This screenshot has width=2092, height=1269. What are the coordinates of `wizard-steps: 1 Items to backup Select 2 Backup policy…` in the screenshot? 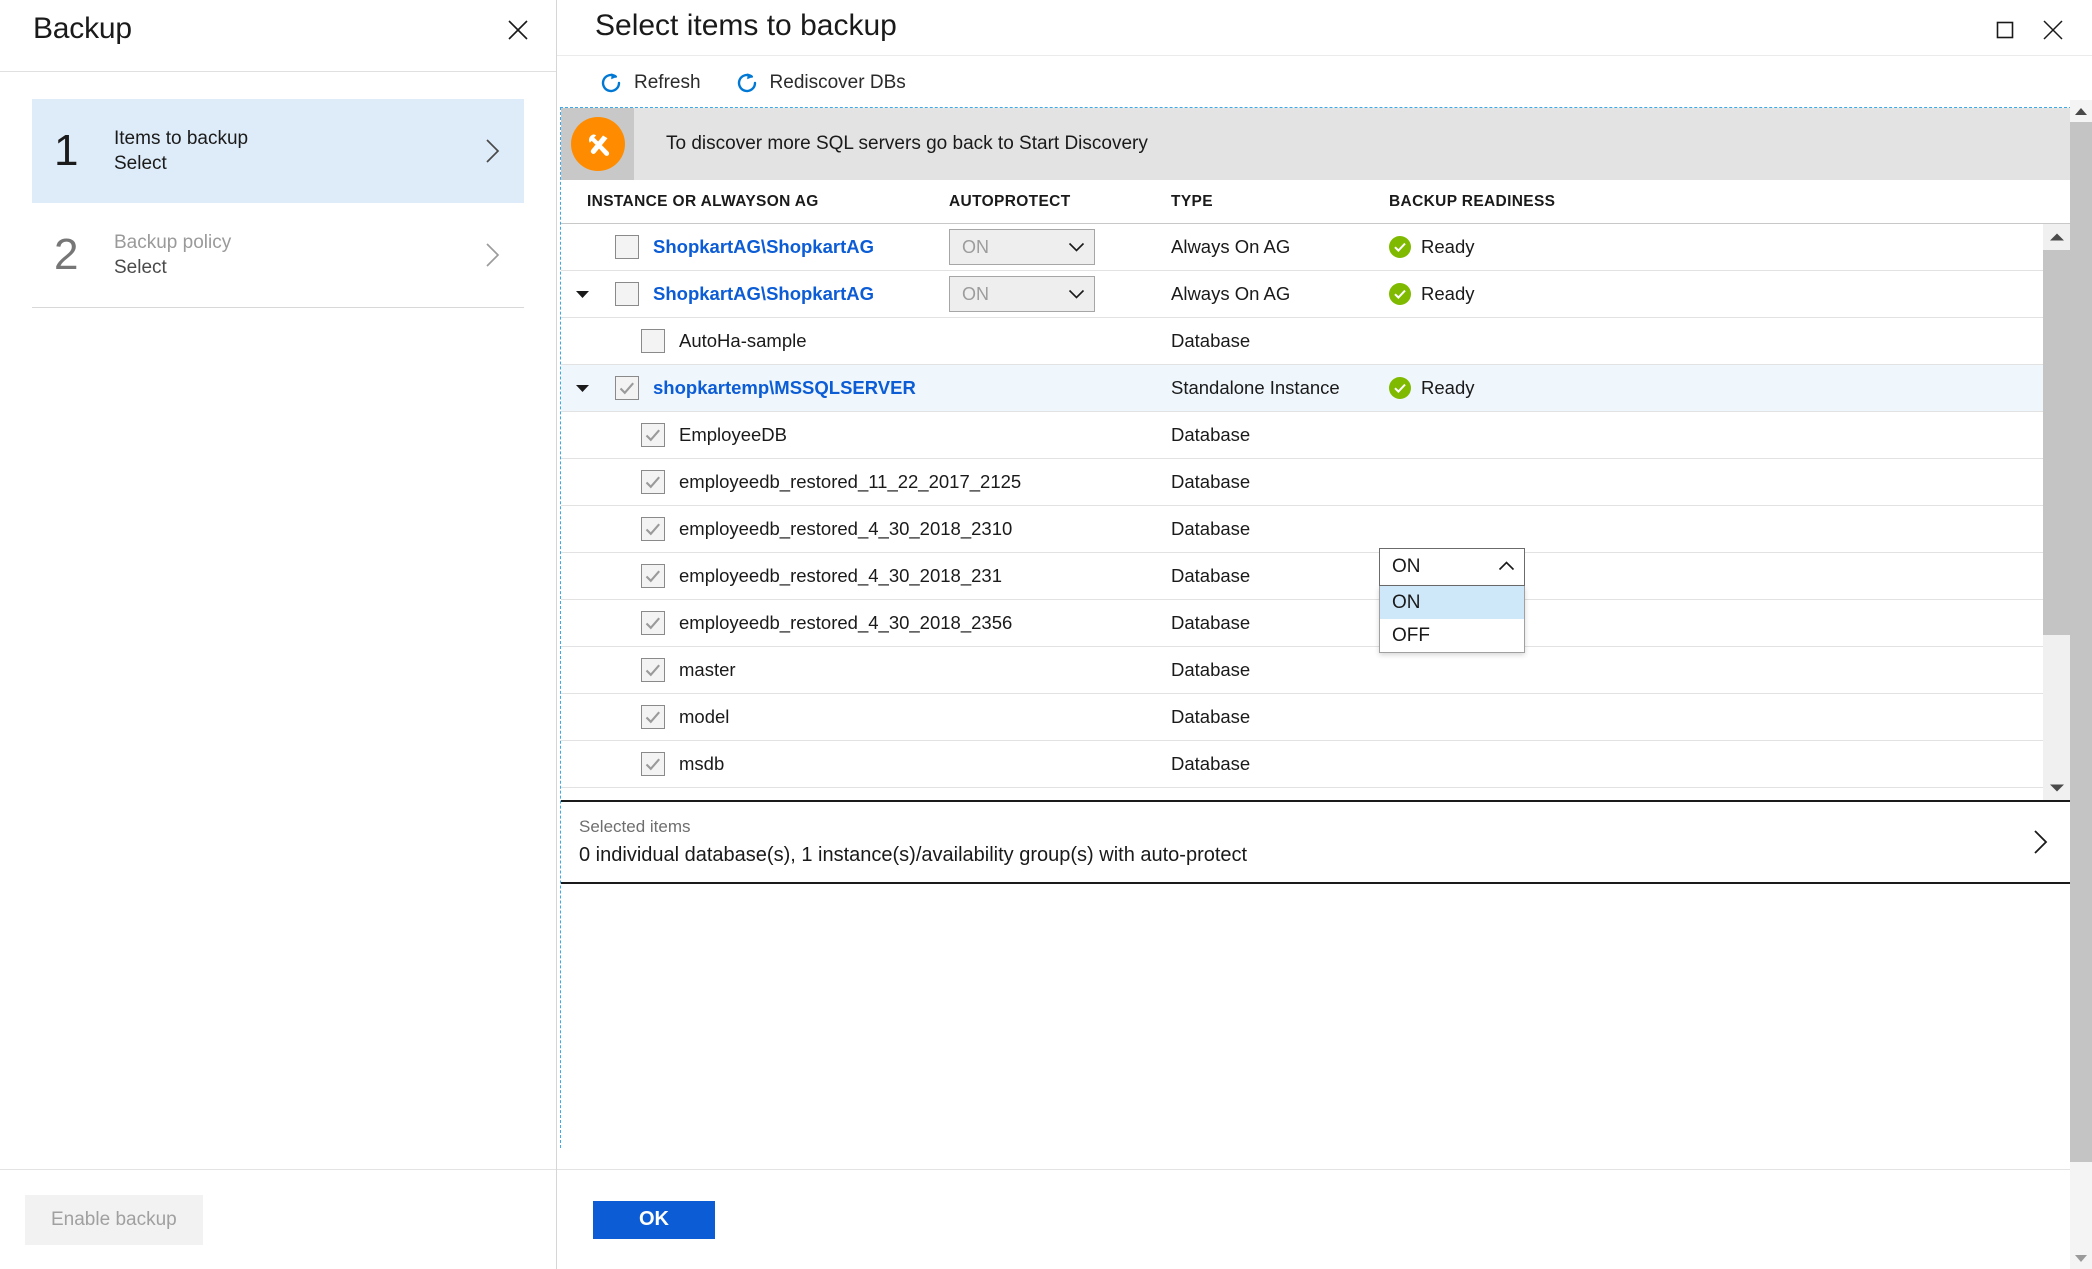 It's located at (278, 189).